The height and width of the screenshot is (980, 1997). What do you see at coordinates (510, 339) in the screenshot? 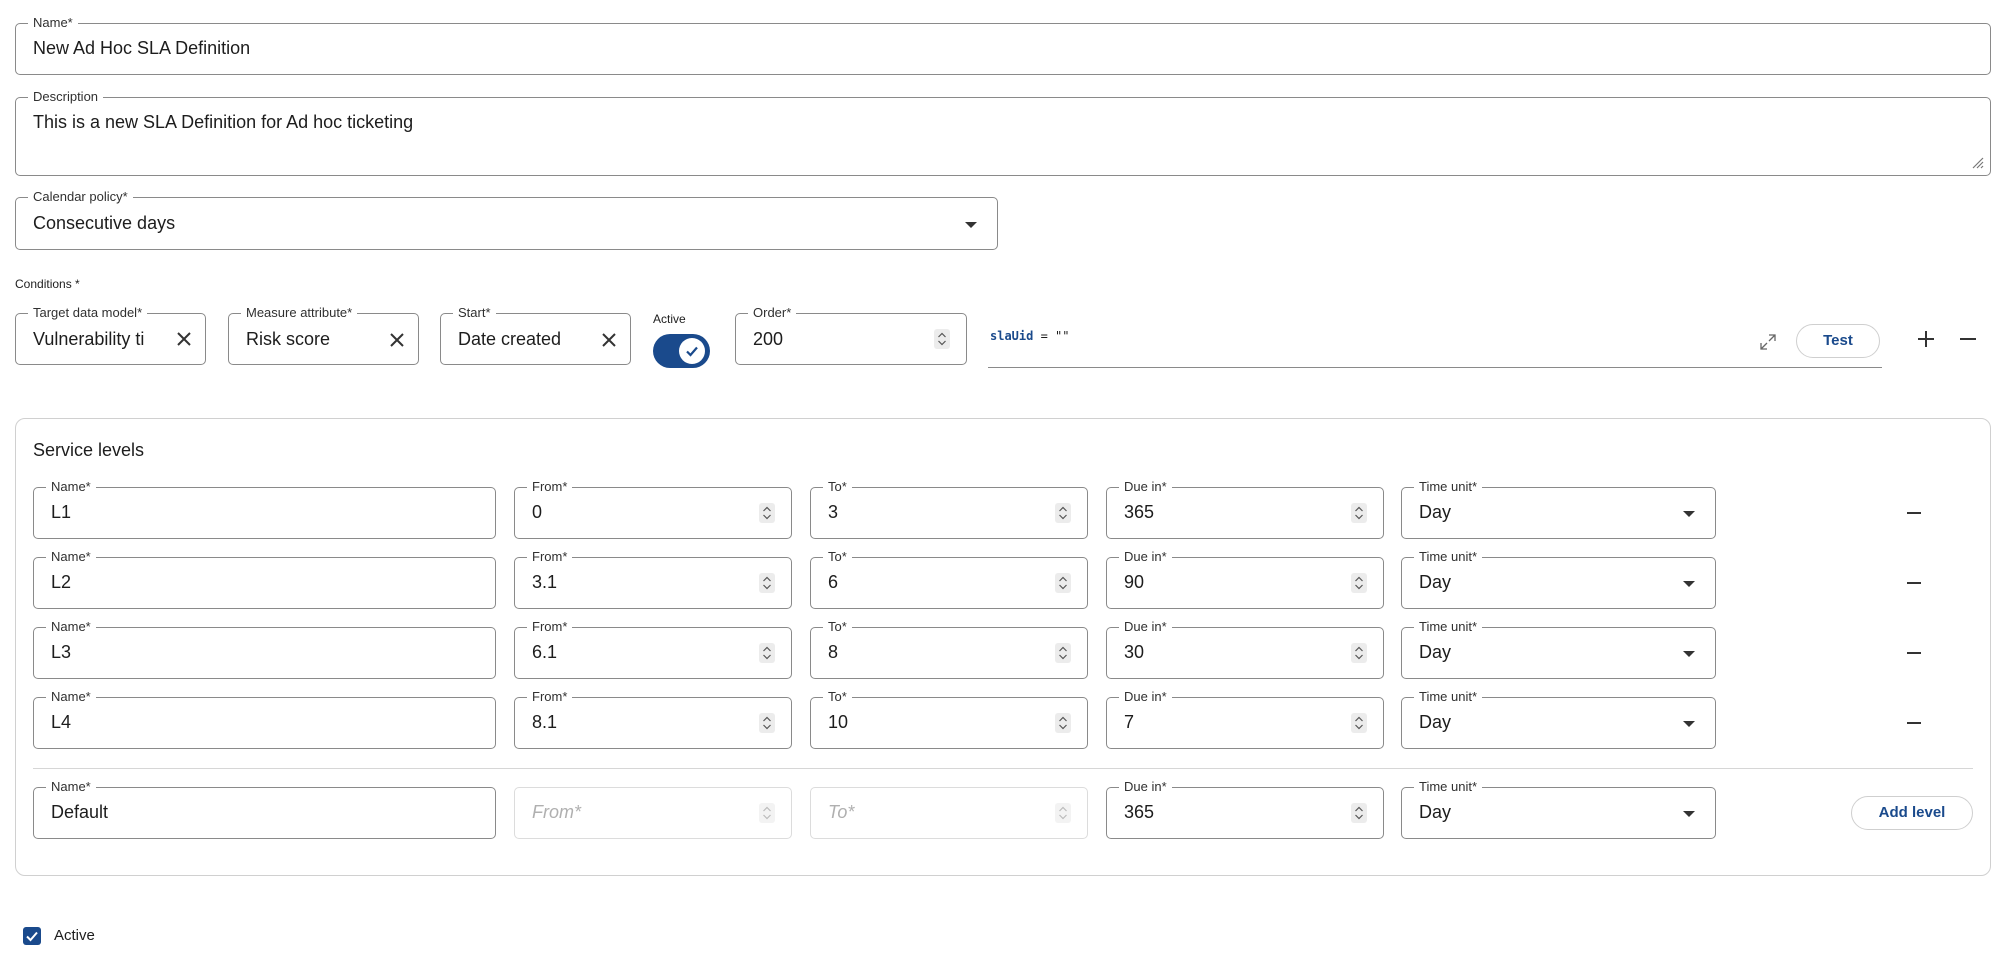
I see `start-value: Date created` at bounding box center [510, 339].